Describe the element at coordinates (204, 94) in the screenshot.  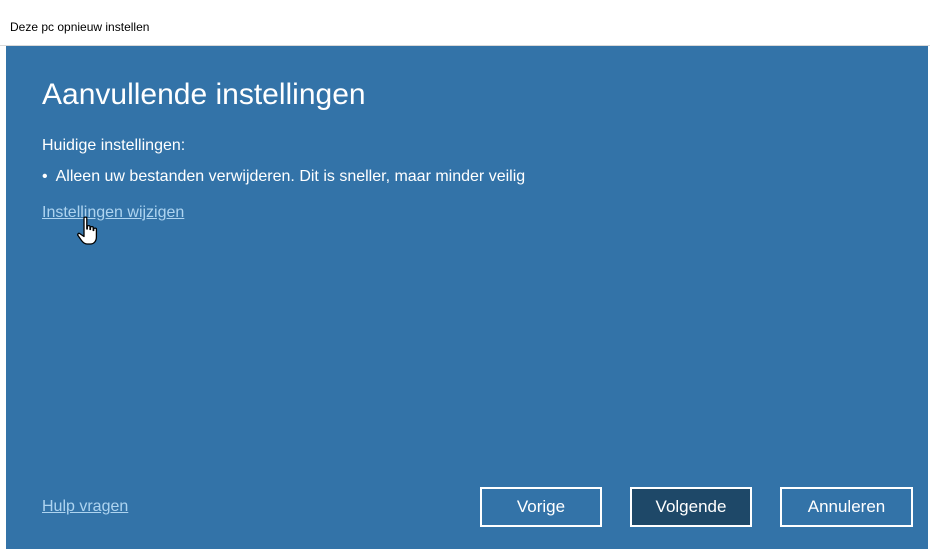
I see `page-heading: Aanvullende instellingen` at that location.